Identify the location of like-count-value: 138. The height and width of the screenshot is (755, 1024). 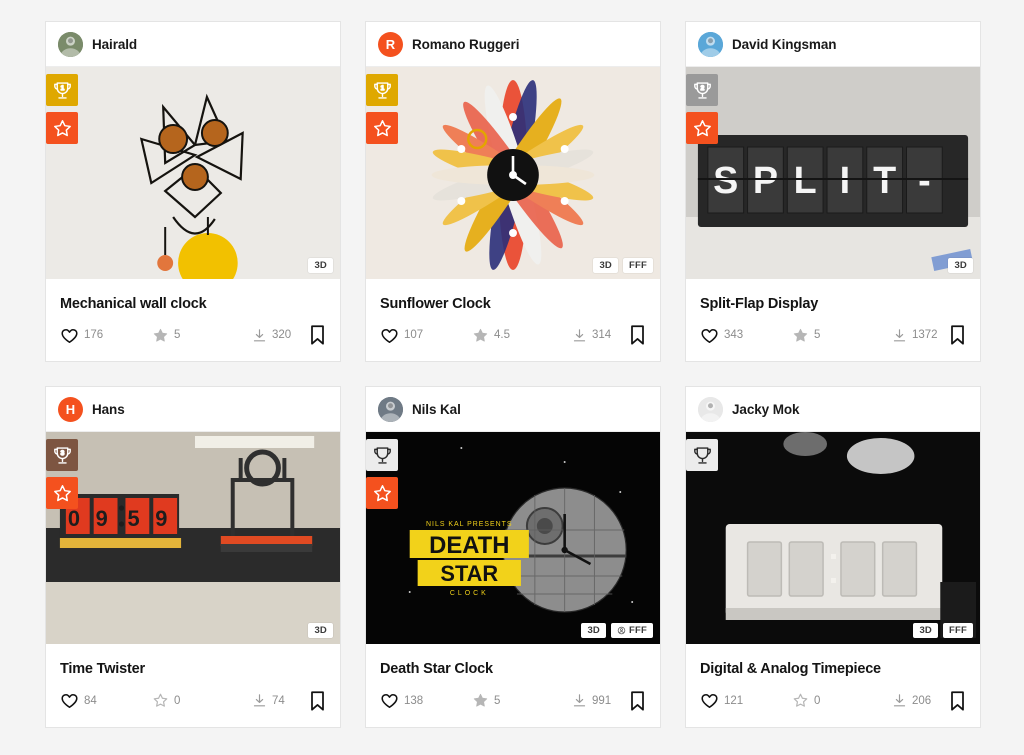
(414, 700).